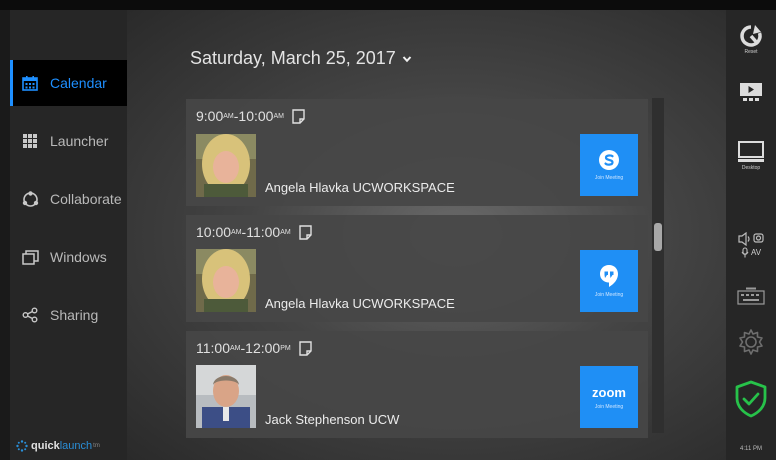  I want to click on sidebar-item-launcher: Launcher, so click(68, 141).